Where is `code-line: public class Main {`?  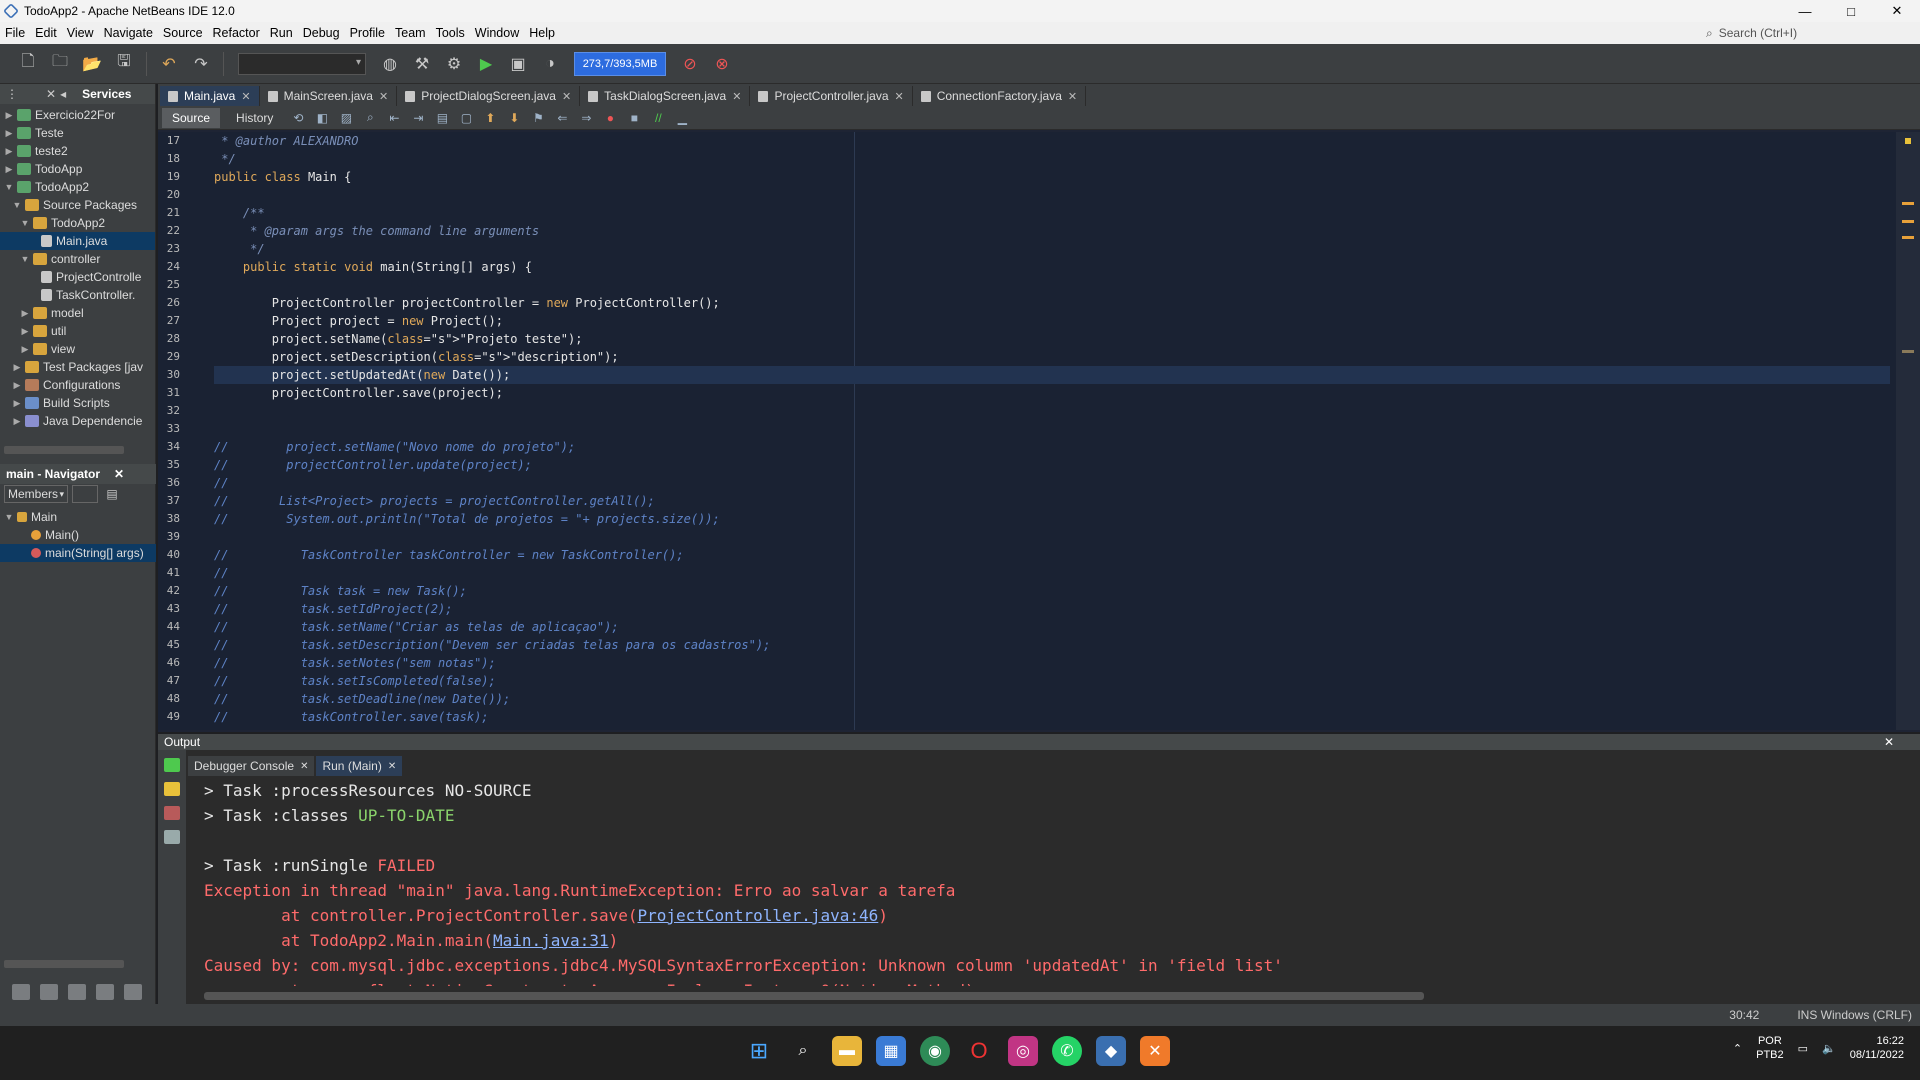
code-line: public class Main { is located at coordinates (1052, 177).